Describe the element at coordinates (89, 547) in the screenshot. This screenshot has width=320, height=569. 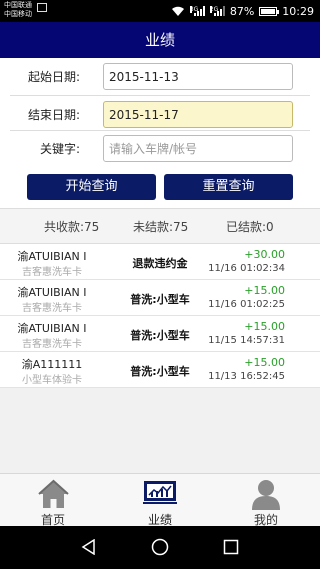
I see `back-icon` at that location.